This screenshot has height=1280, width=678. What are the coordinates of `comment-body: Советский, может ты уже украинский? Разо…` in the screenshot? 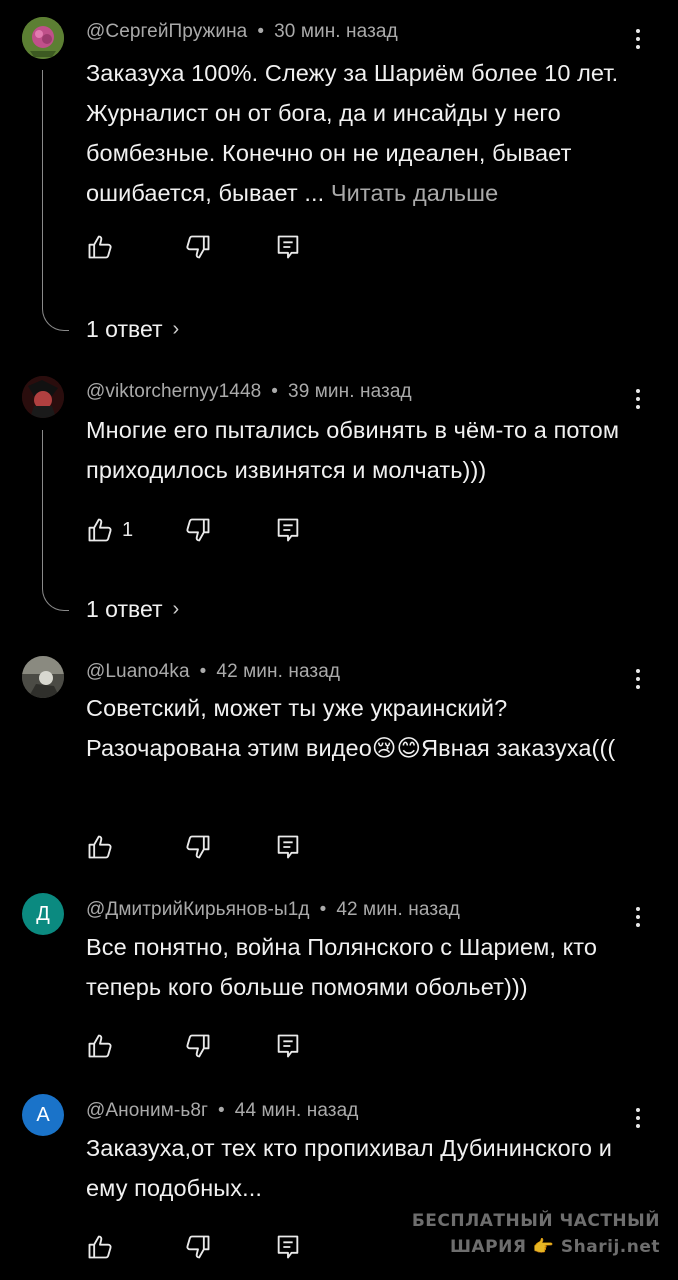 It's located at (351, 728).